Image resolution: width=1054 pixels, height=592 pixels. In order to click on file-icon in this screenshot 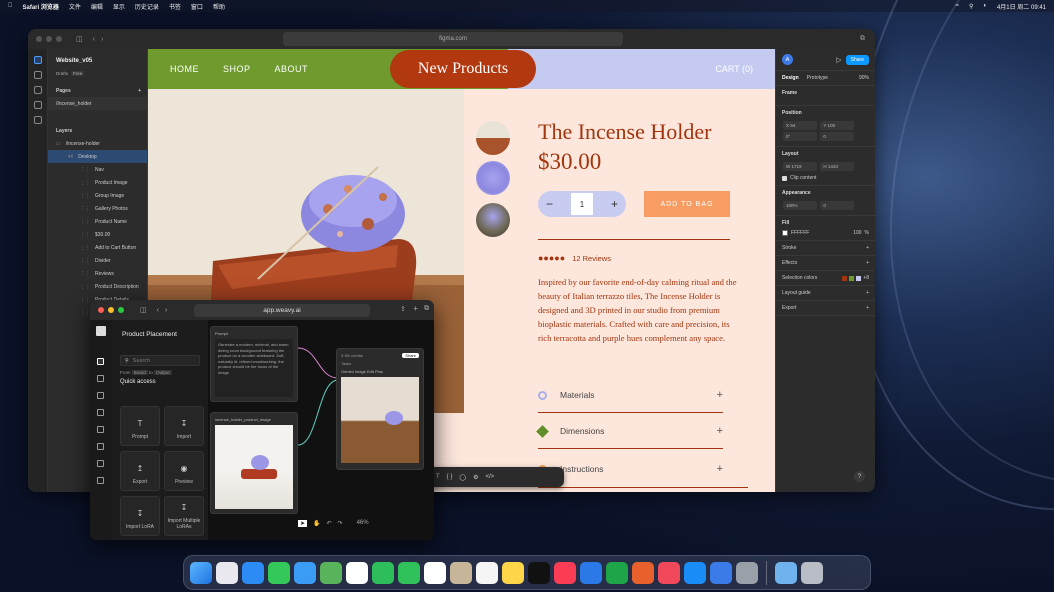, I will do `click(38, 60)`.